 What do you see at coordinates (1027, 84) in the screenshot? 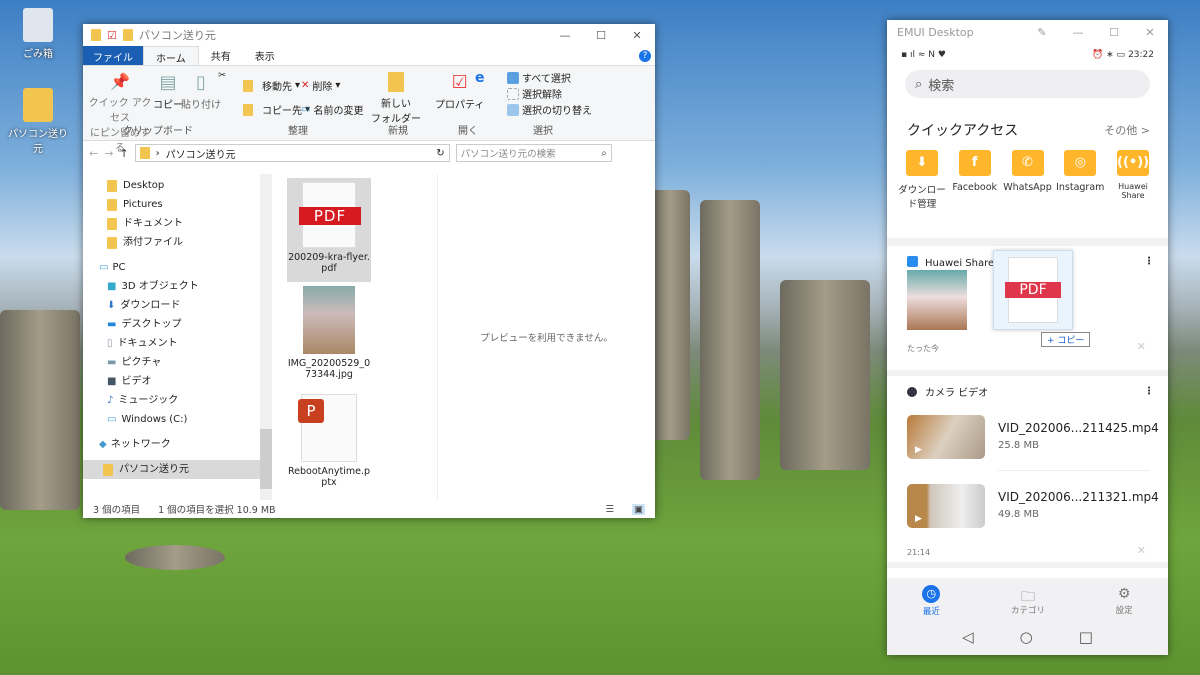
I see `search-input: ⌕ 検索` at bounding box center [1027, 84].